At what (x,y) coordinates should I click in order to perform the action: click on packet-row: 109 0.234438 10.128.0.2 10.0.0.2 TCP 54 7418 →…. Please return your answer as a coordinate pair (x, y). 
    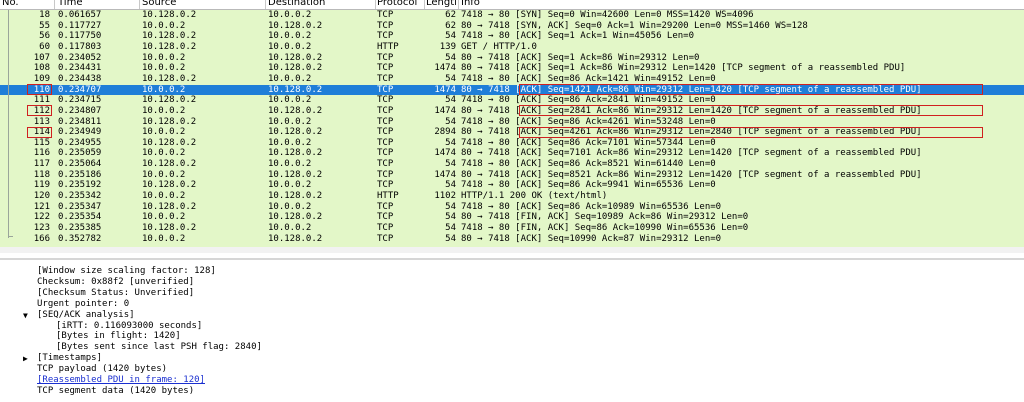
    Looking at the image, I should click on (512, 79).